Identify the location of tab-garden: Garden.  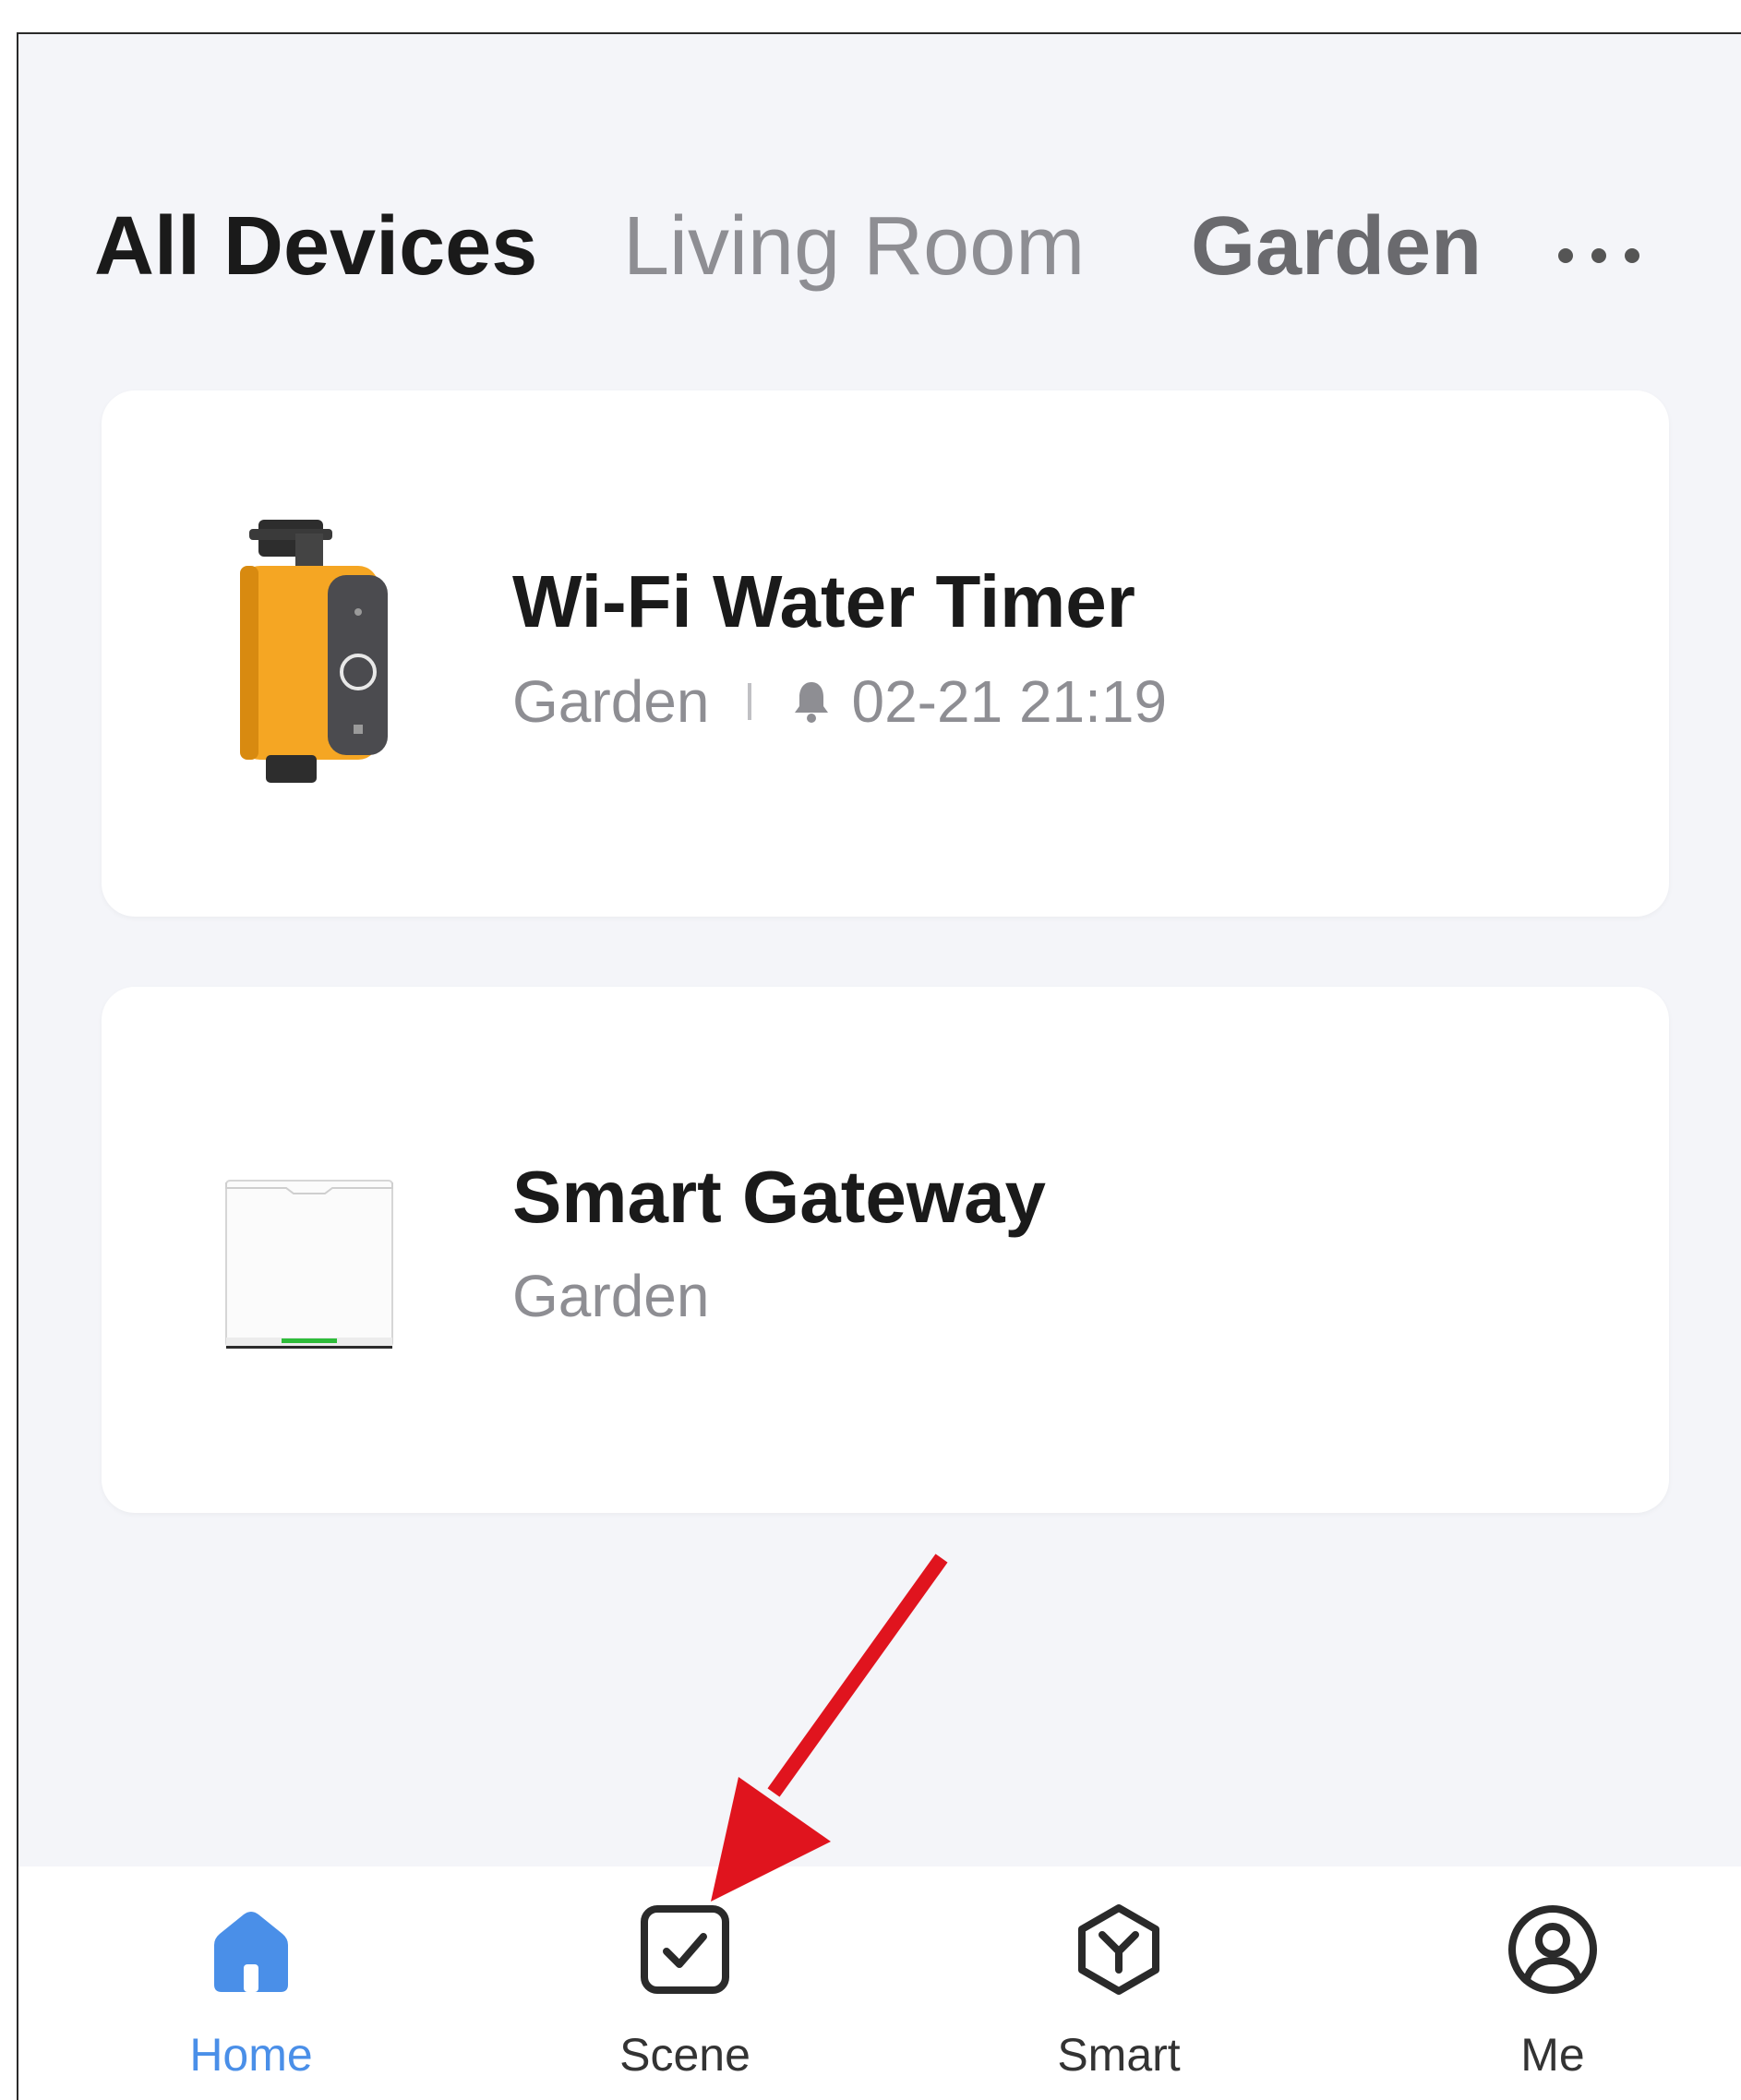
(1336, 246).